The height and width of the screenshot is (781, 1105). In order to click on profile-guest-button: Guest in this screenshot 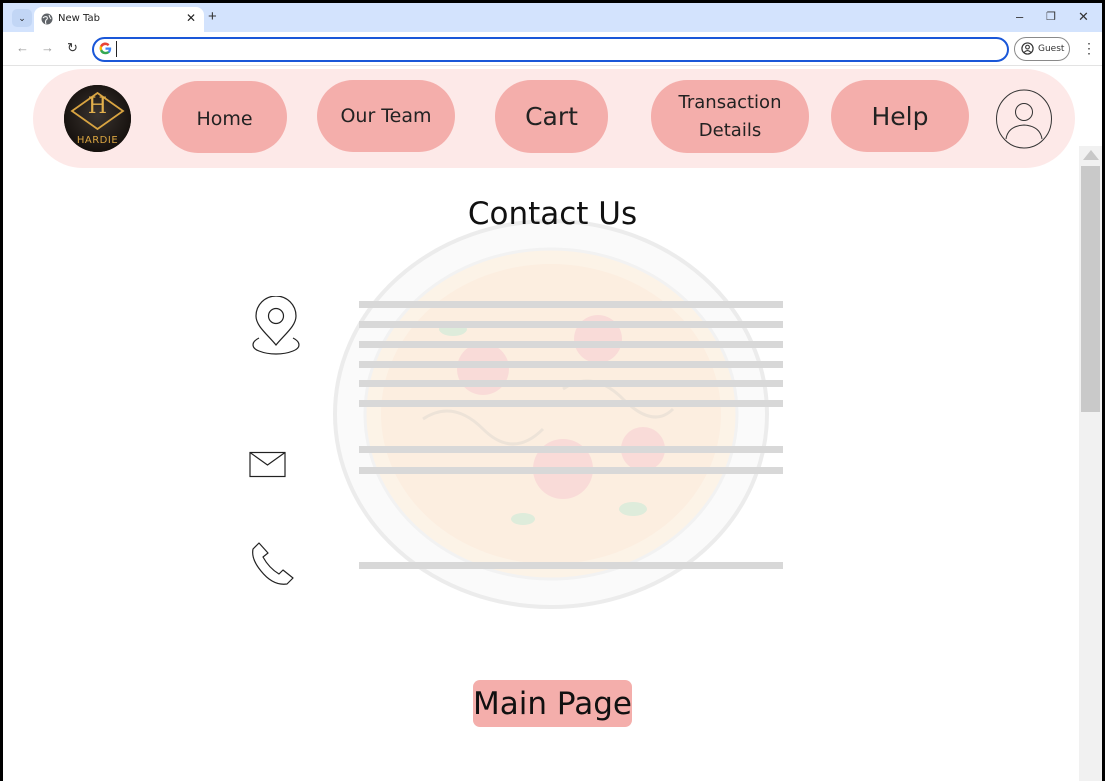, I will do `click(1042, 49)`.